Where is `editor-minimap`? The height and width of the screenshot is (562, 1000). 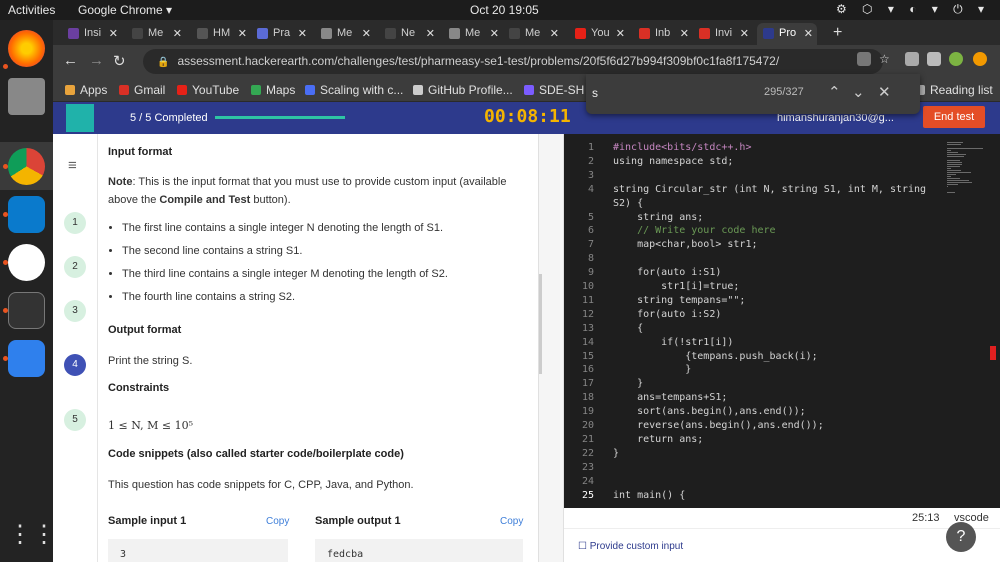 editor-minimap is located at coordinates (967, 172).